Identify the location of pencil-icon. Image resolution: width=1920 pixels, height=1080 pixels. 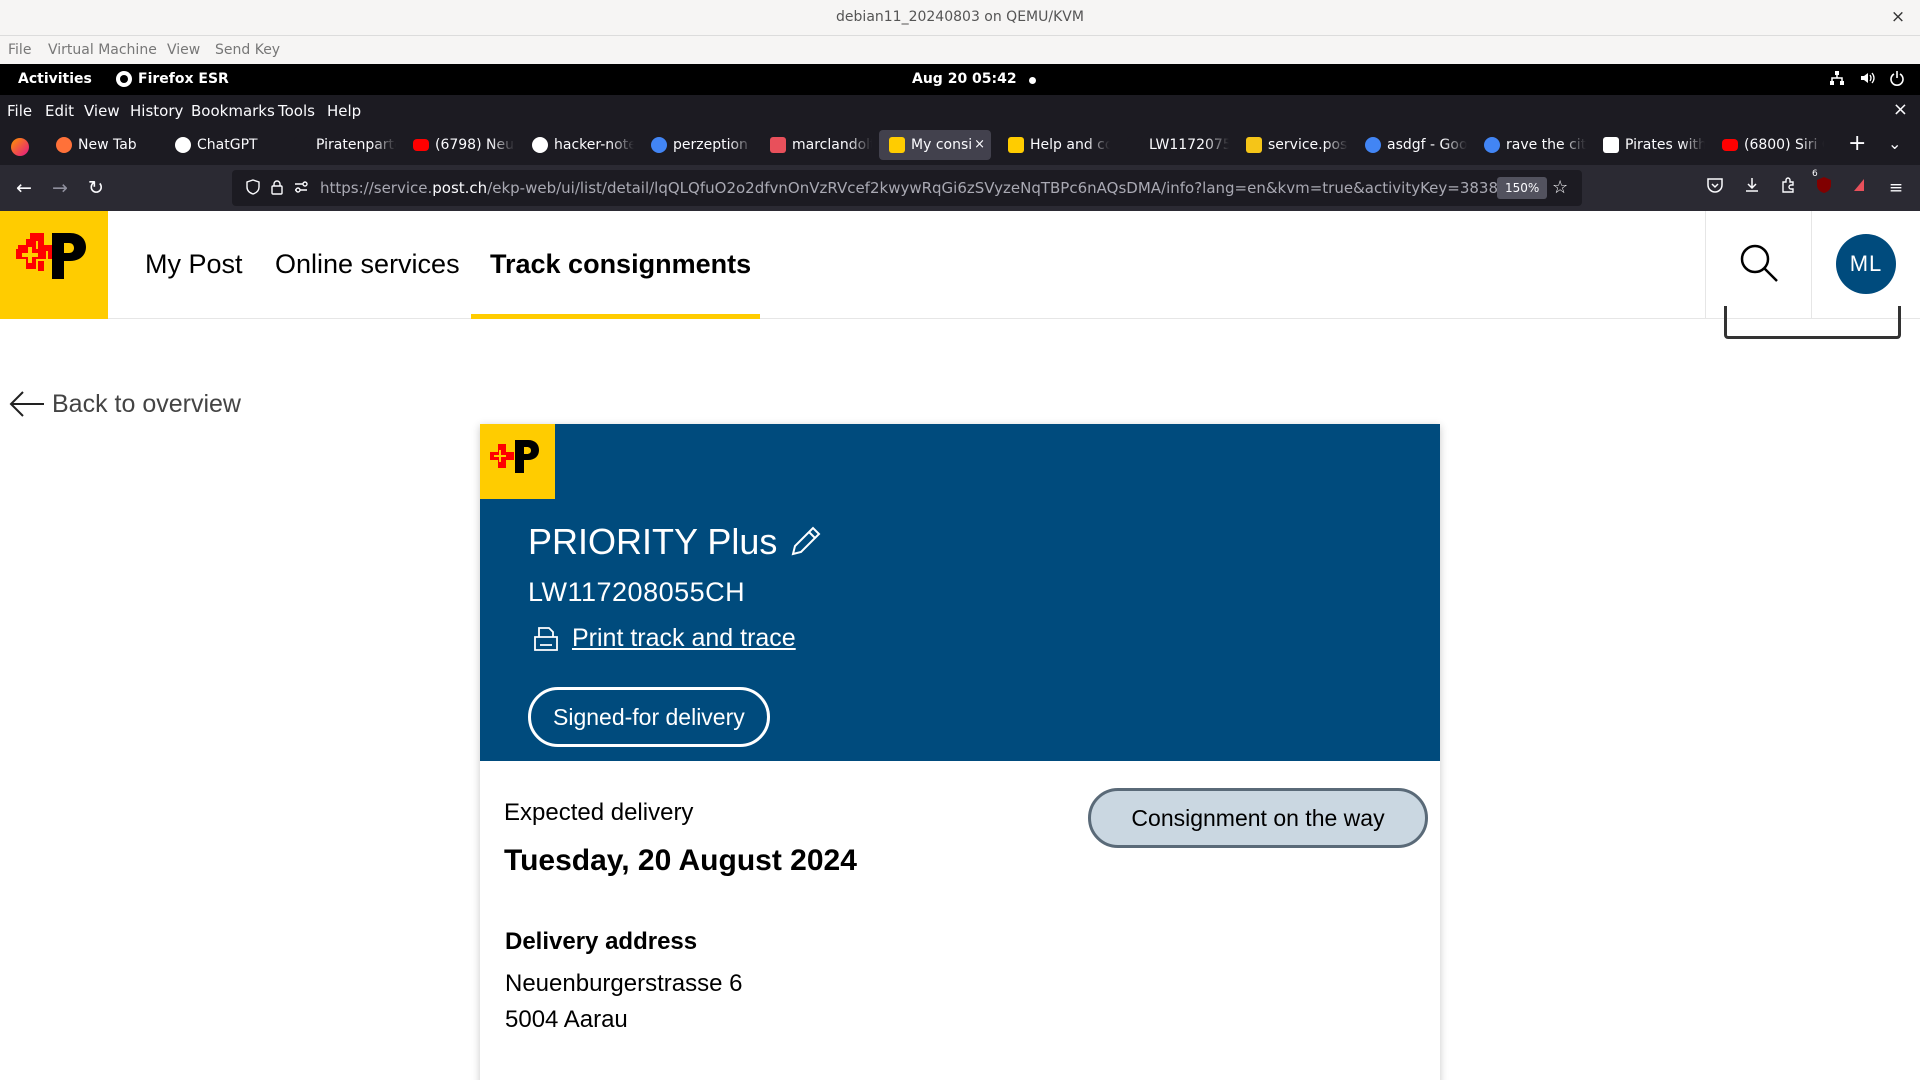
(805, 542).